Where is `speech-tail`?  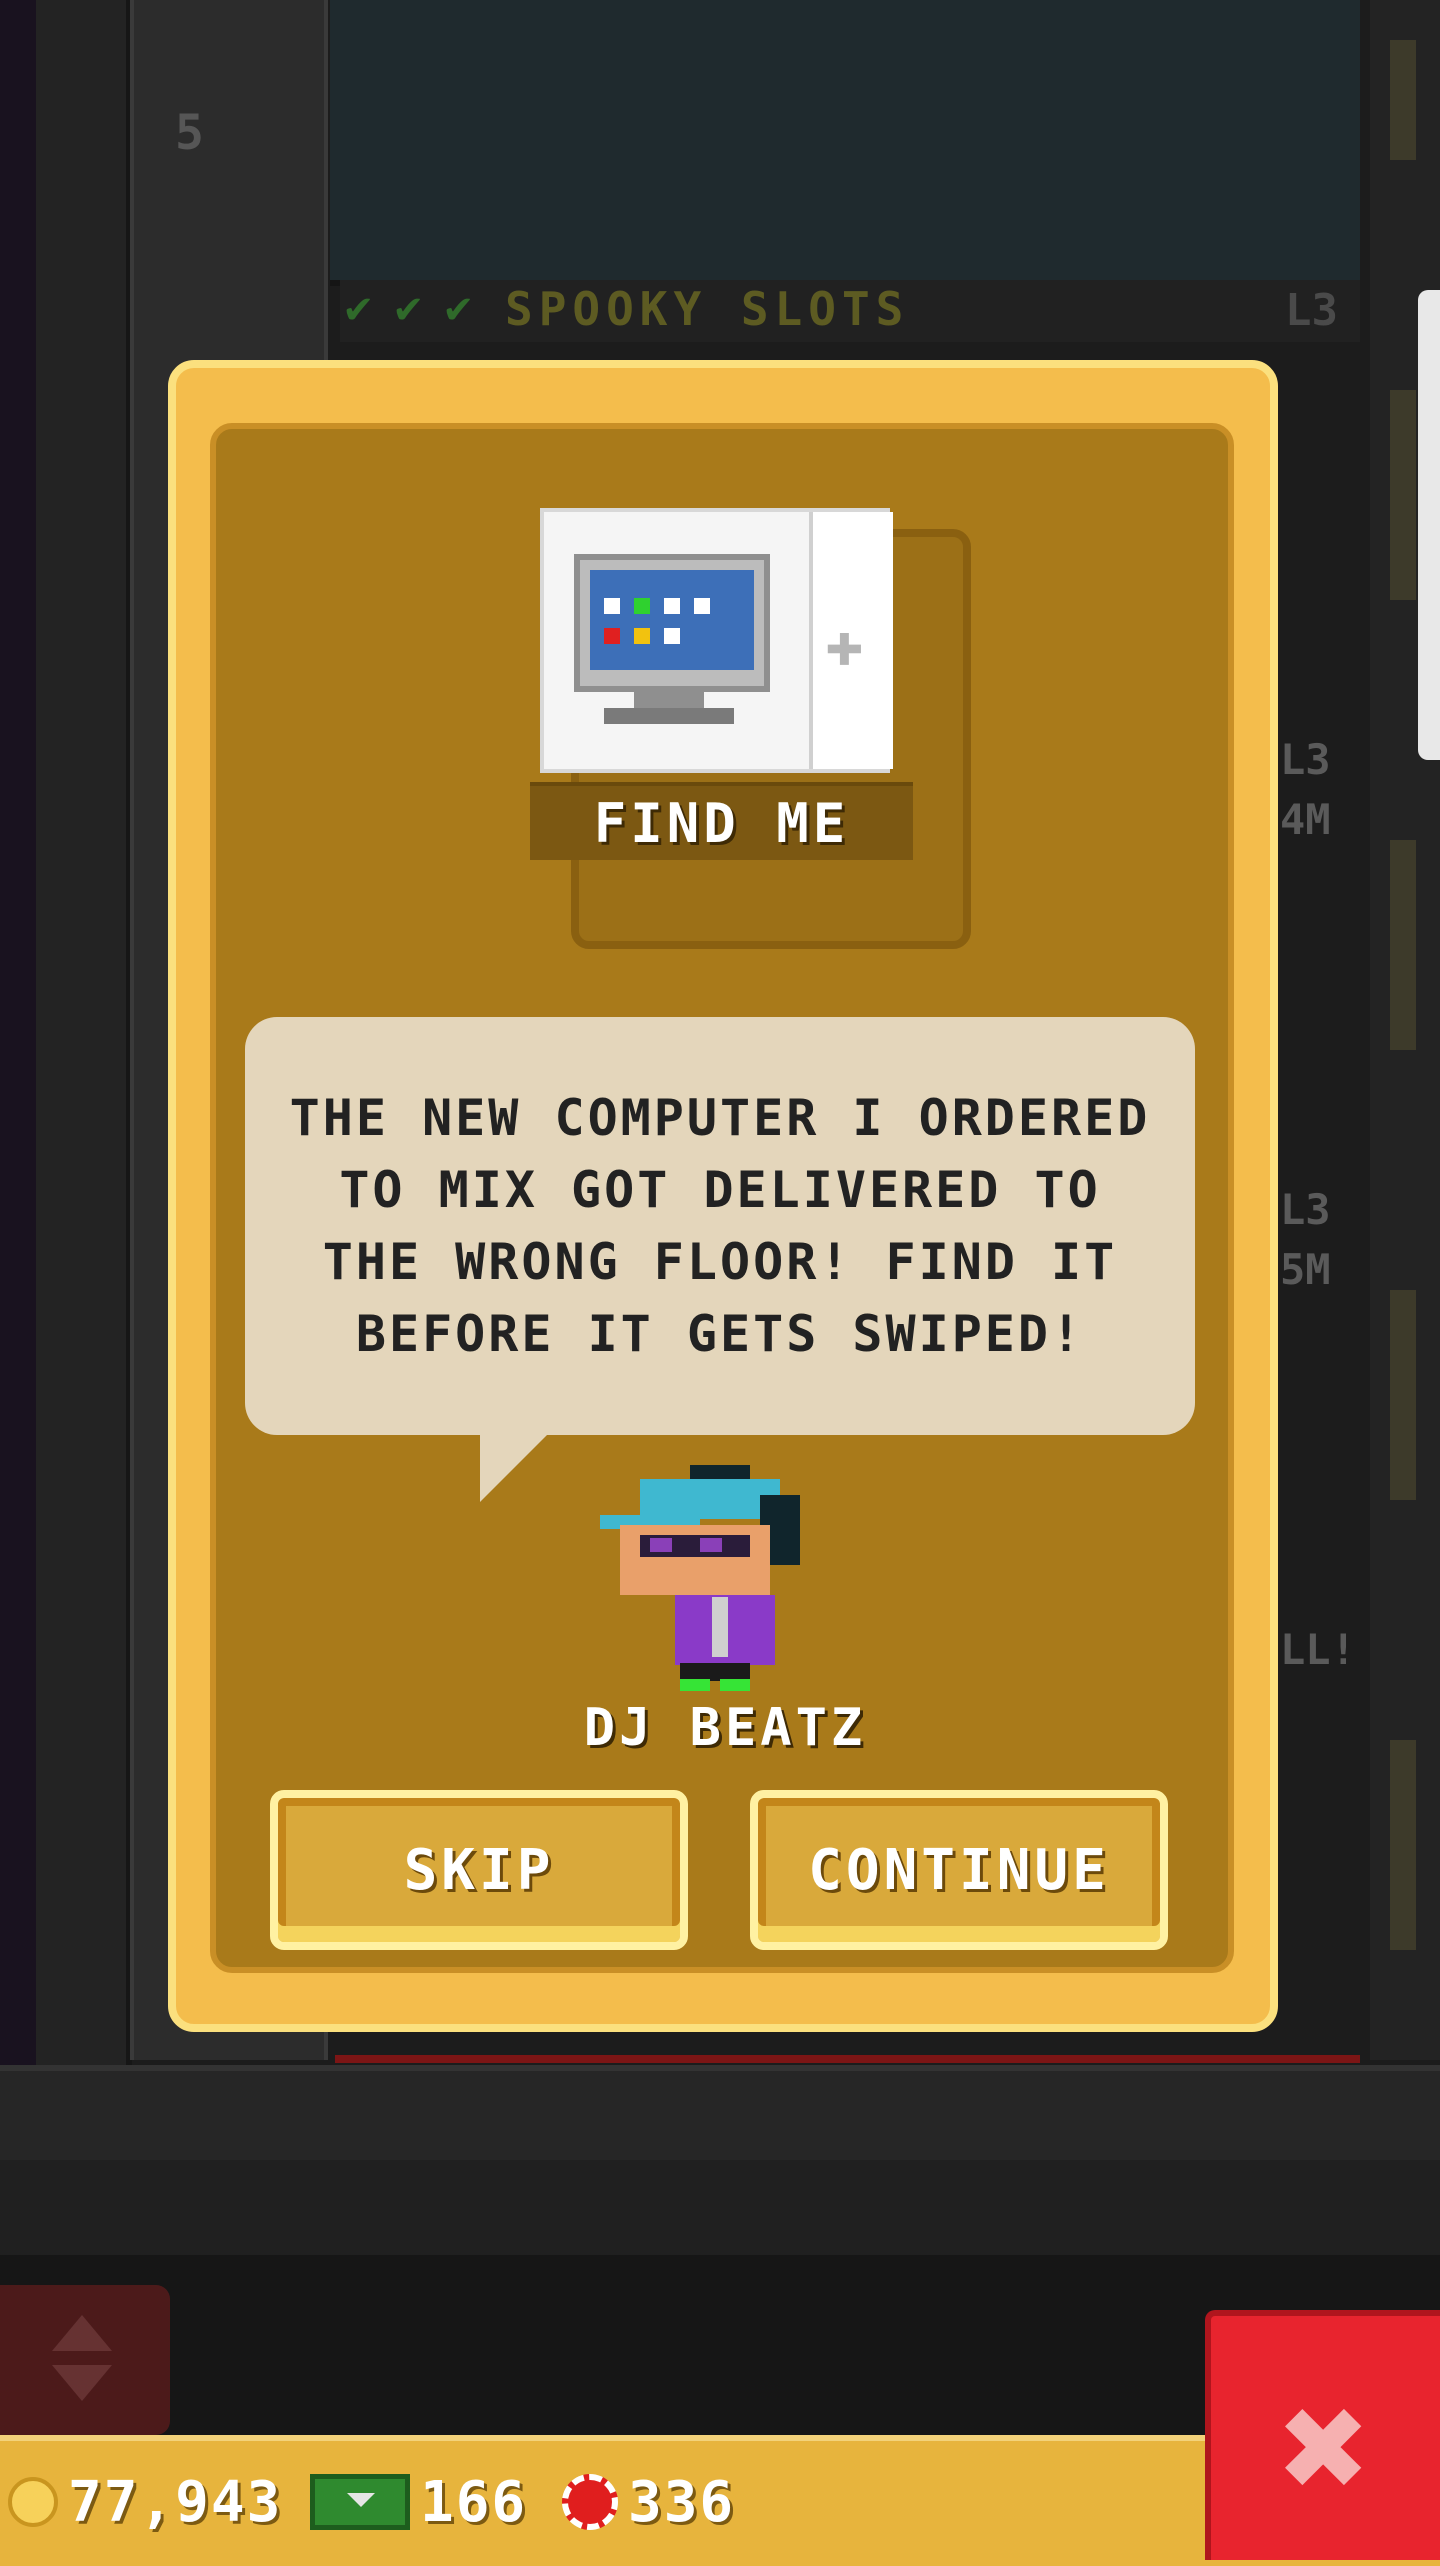
speech-tail is located at coordinates (515, 1467).